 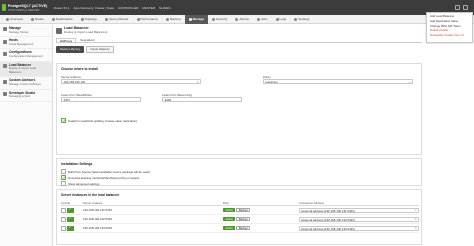 I want to click on nav-alarms: Alarms, so click(x=242, y=19).